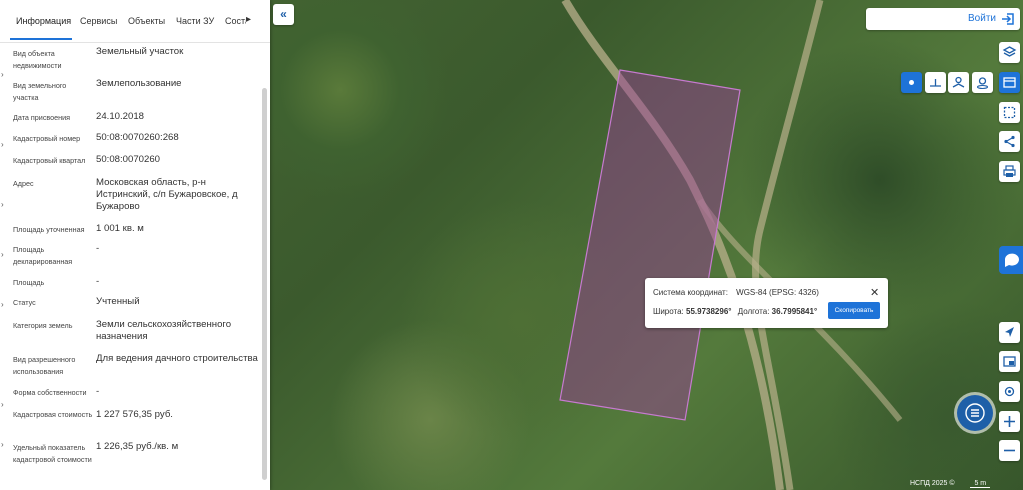  Describe the element at coordinates (24, 302) in the screenshot. I see `row-label: Статус` at that location.